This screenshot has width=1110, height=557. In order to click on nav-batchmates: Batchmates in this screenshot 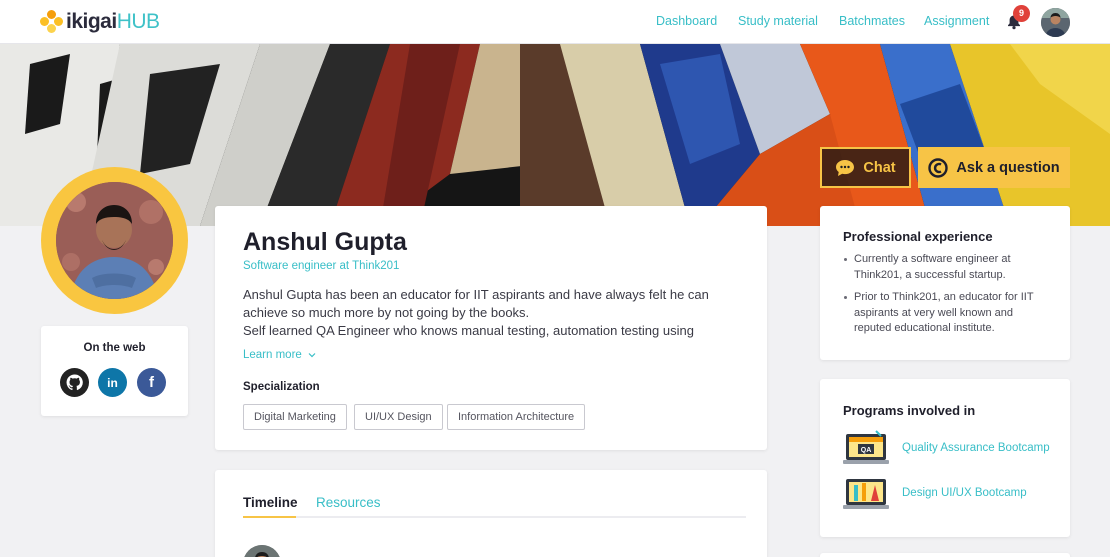, I will do `click(872, 21)`.